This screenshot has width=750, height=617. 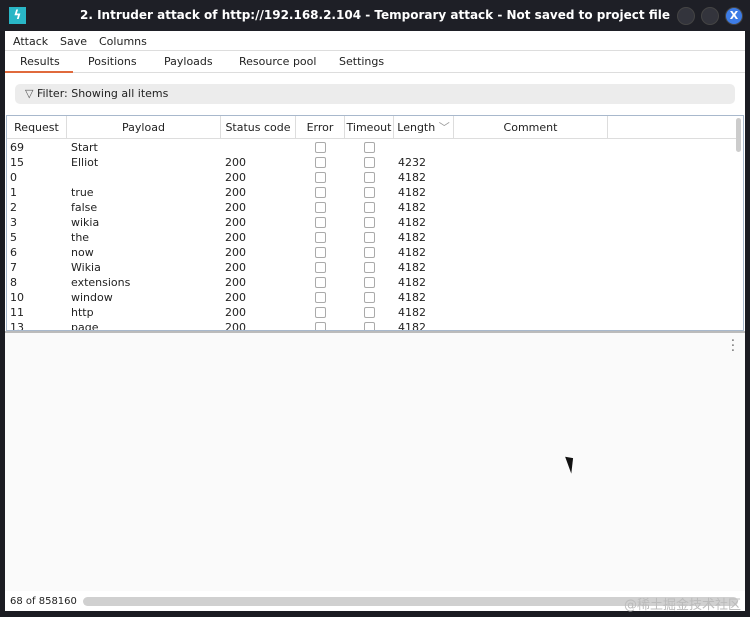 I want to click on minimize-button, so click(x=686, y=16).